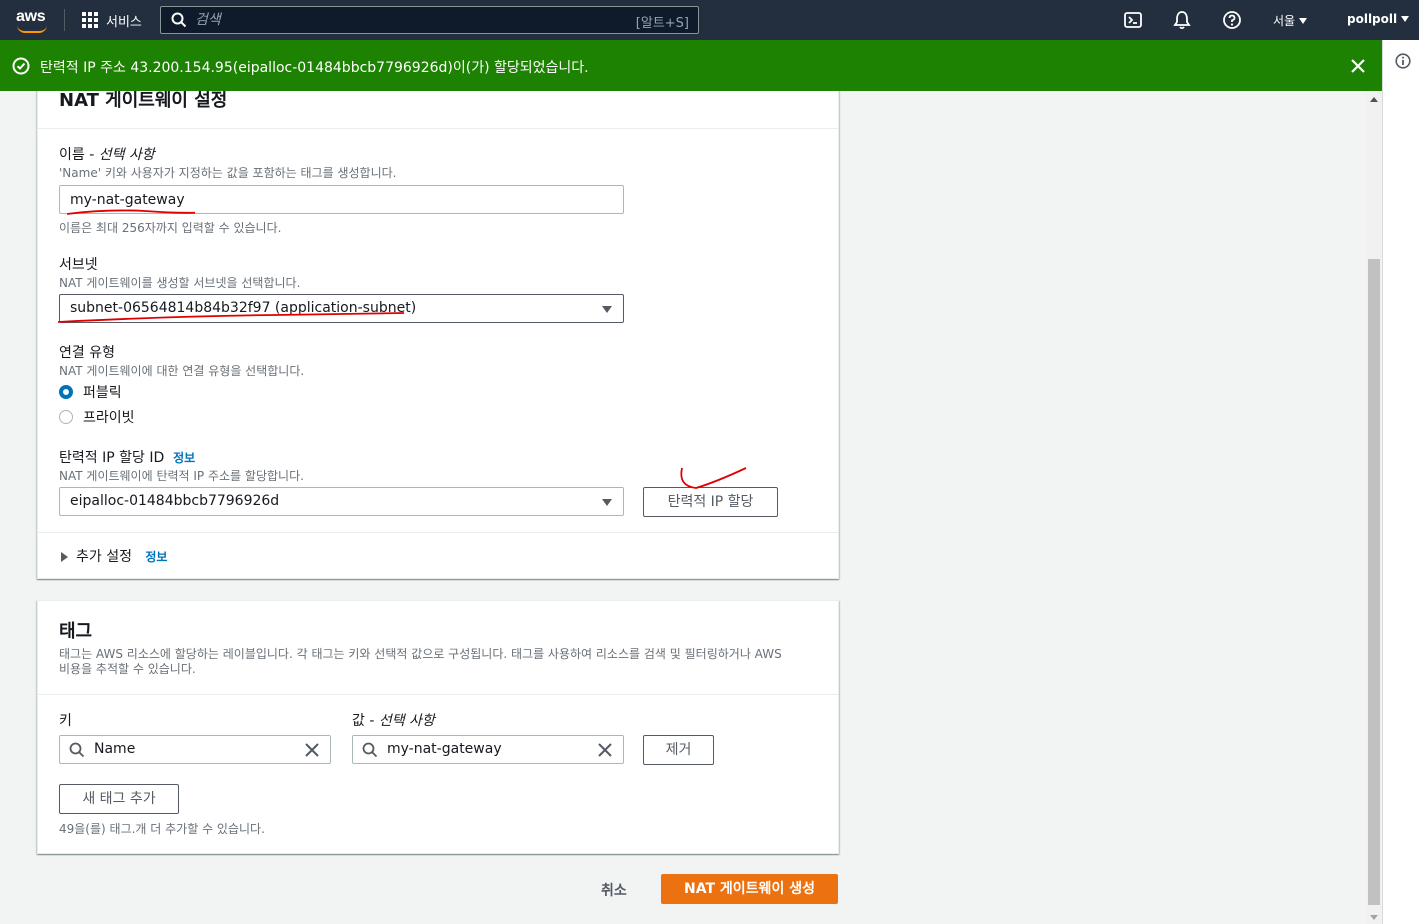  Describe the element at coordinates (1403, 61) in the screenshot. I see `info-icon` at that location.